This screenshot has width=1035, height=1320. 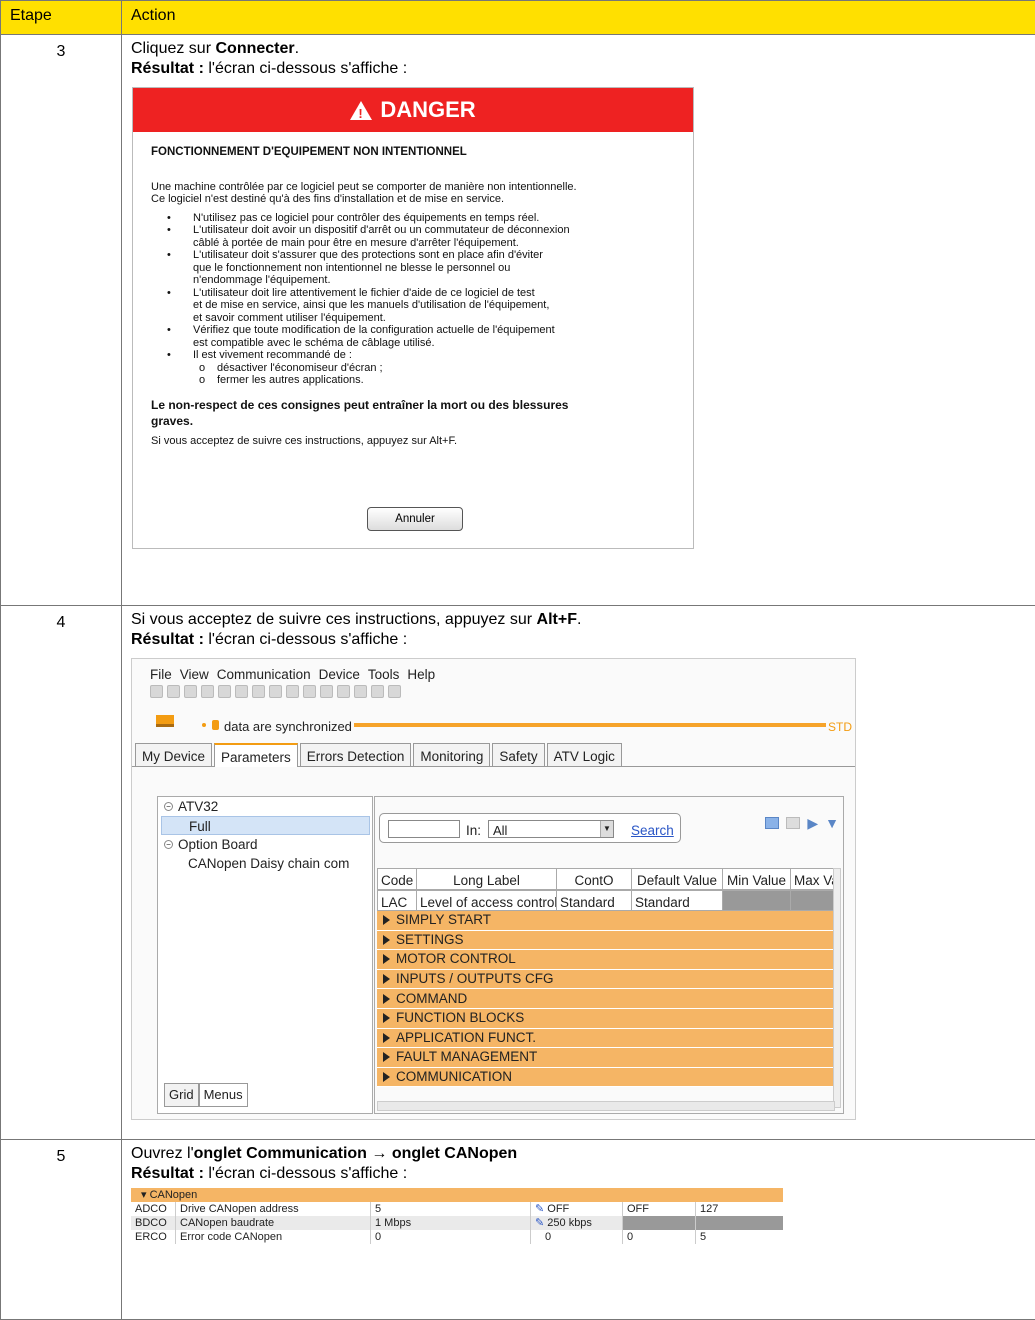 What do you see at coordinates (590, 725) in the screenshot?
I see `sync-progress` at bounding box center [590, 725].